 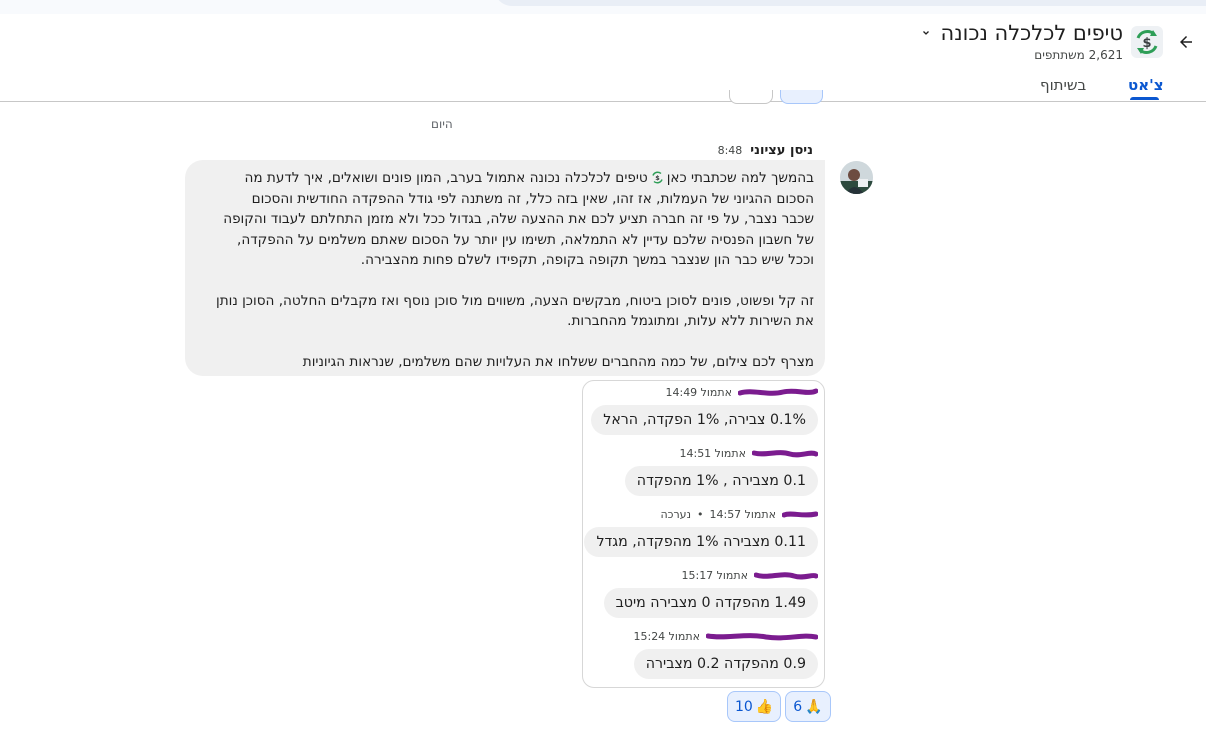 I want to click on reactions-bar: 10 👍 6 🙏, so click(x=779, y=706).